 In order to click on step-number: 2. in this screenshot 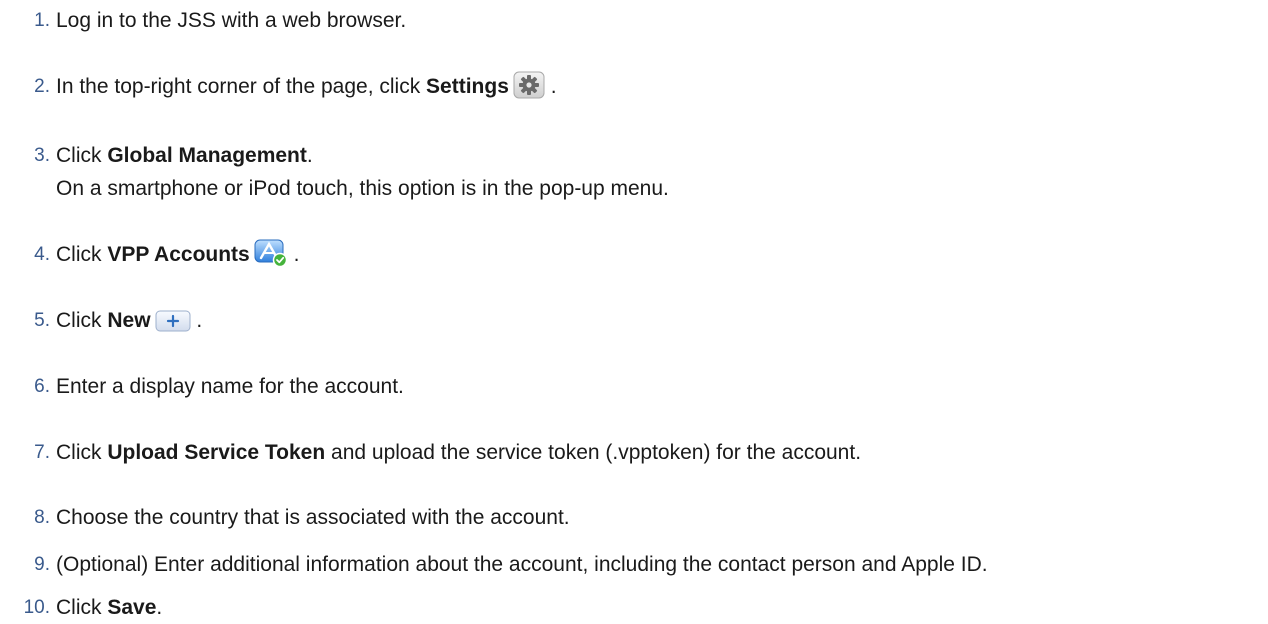, I will do `click(42, 86)`.